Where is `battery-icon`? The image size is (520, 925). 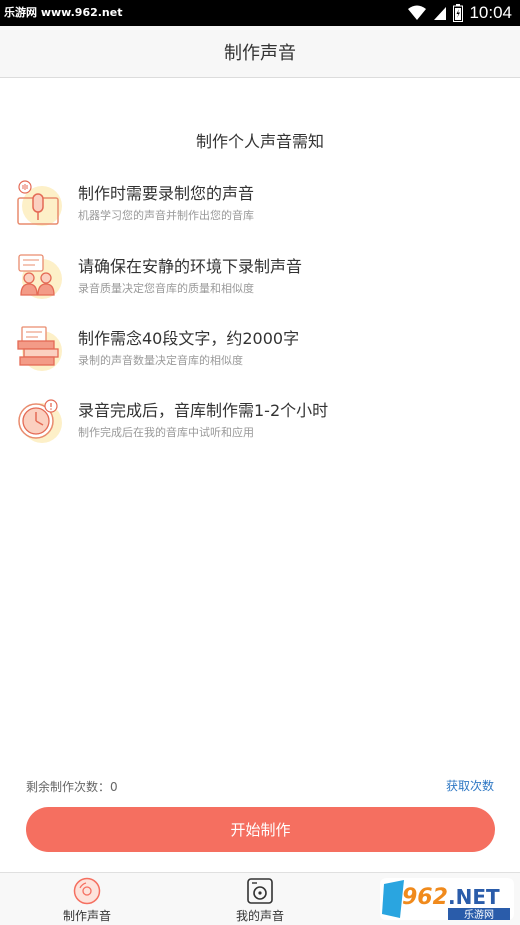
battery-icon is located at coordinates (458, 13).